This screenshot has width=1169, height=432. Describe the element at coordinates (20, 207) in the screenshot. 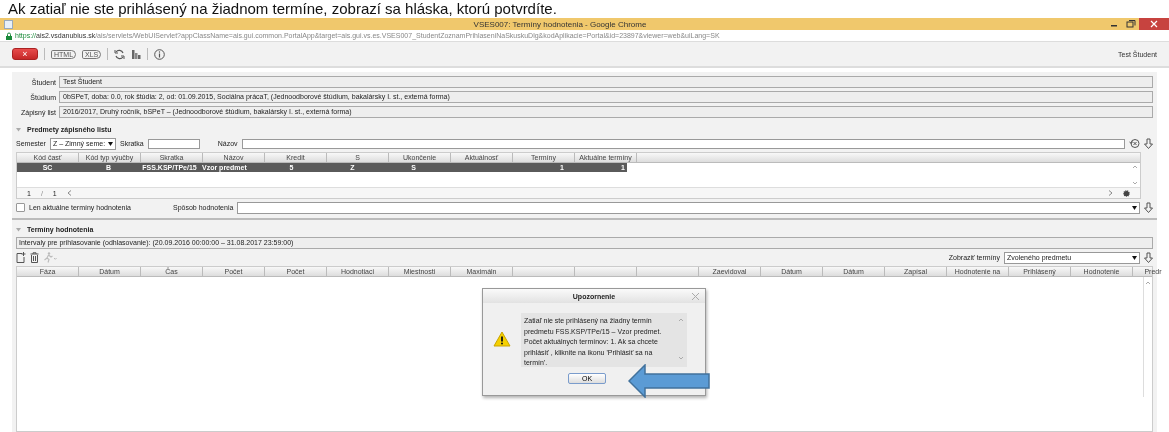

I see `checkbox` at that location.